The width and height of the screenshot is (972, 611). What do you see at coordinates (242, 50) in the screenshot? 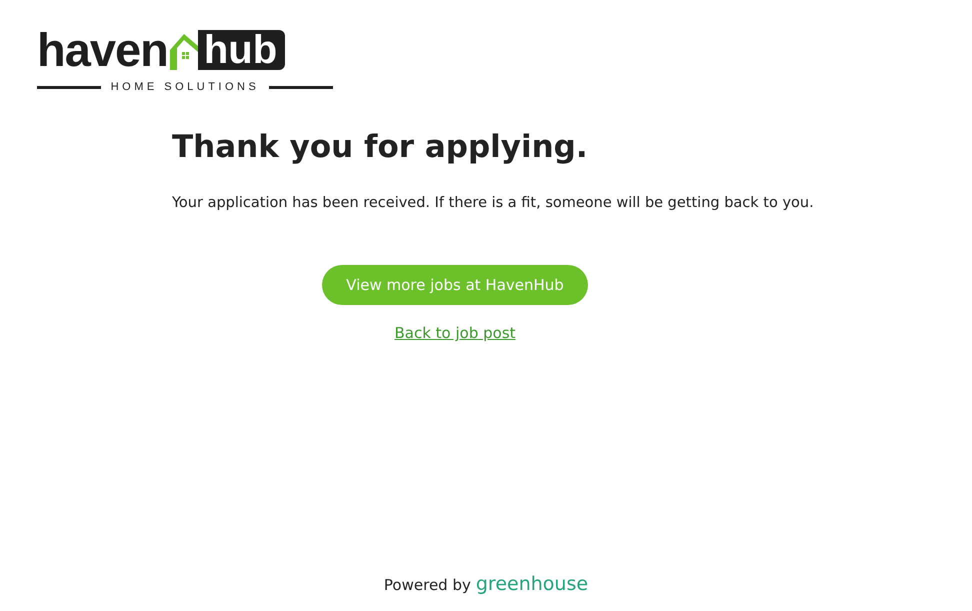
I see `logo-text: hub` at bounding box center [242, 50].